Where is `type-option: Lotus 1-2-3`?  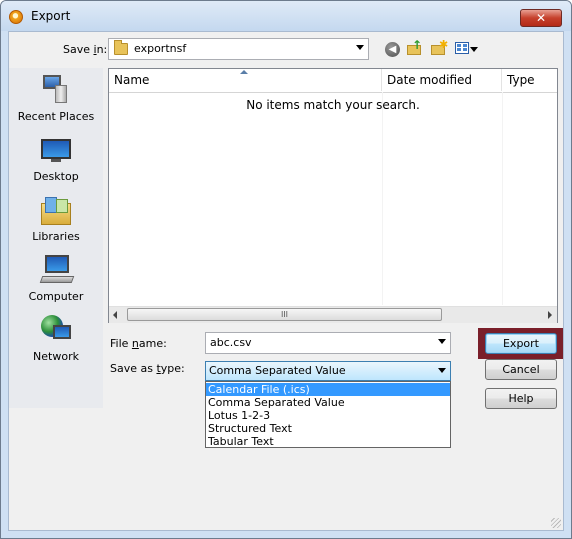
type-option: Lotus 1-2-3 is located at coordinates (328, 415).